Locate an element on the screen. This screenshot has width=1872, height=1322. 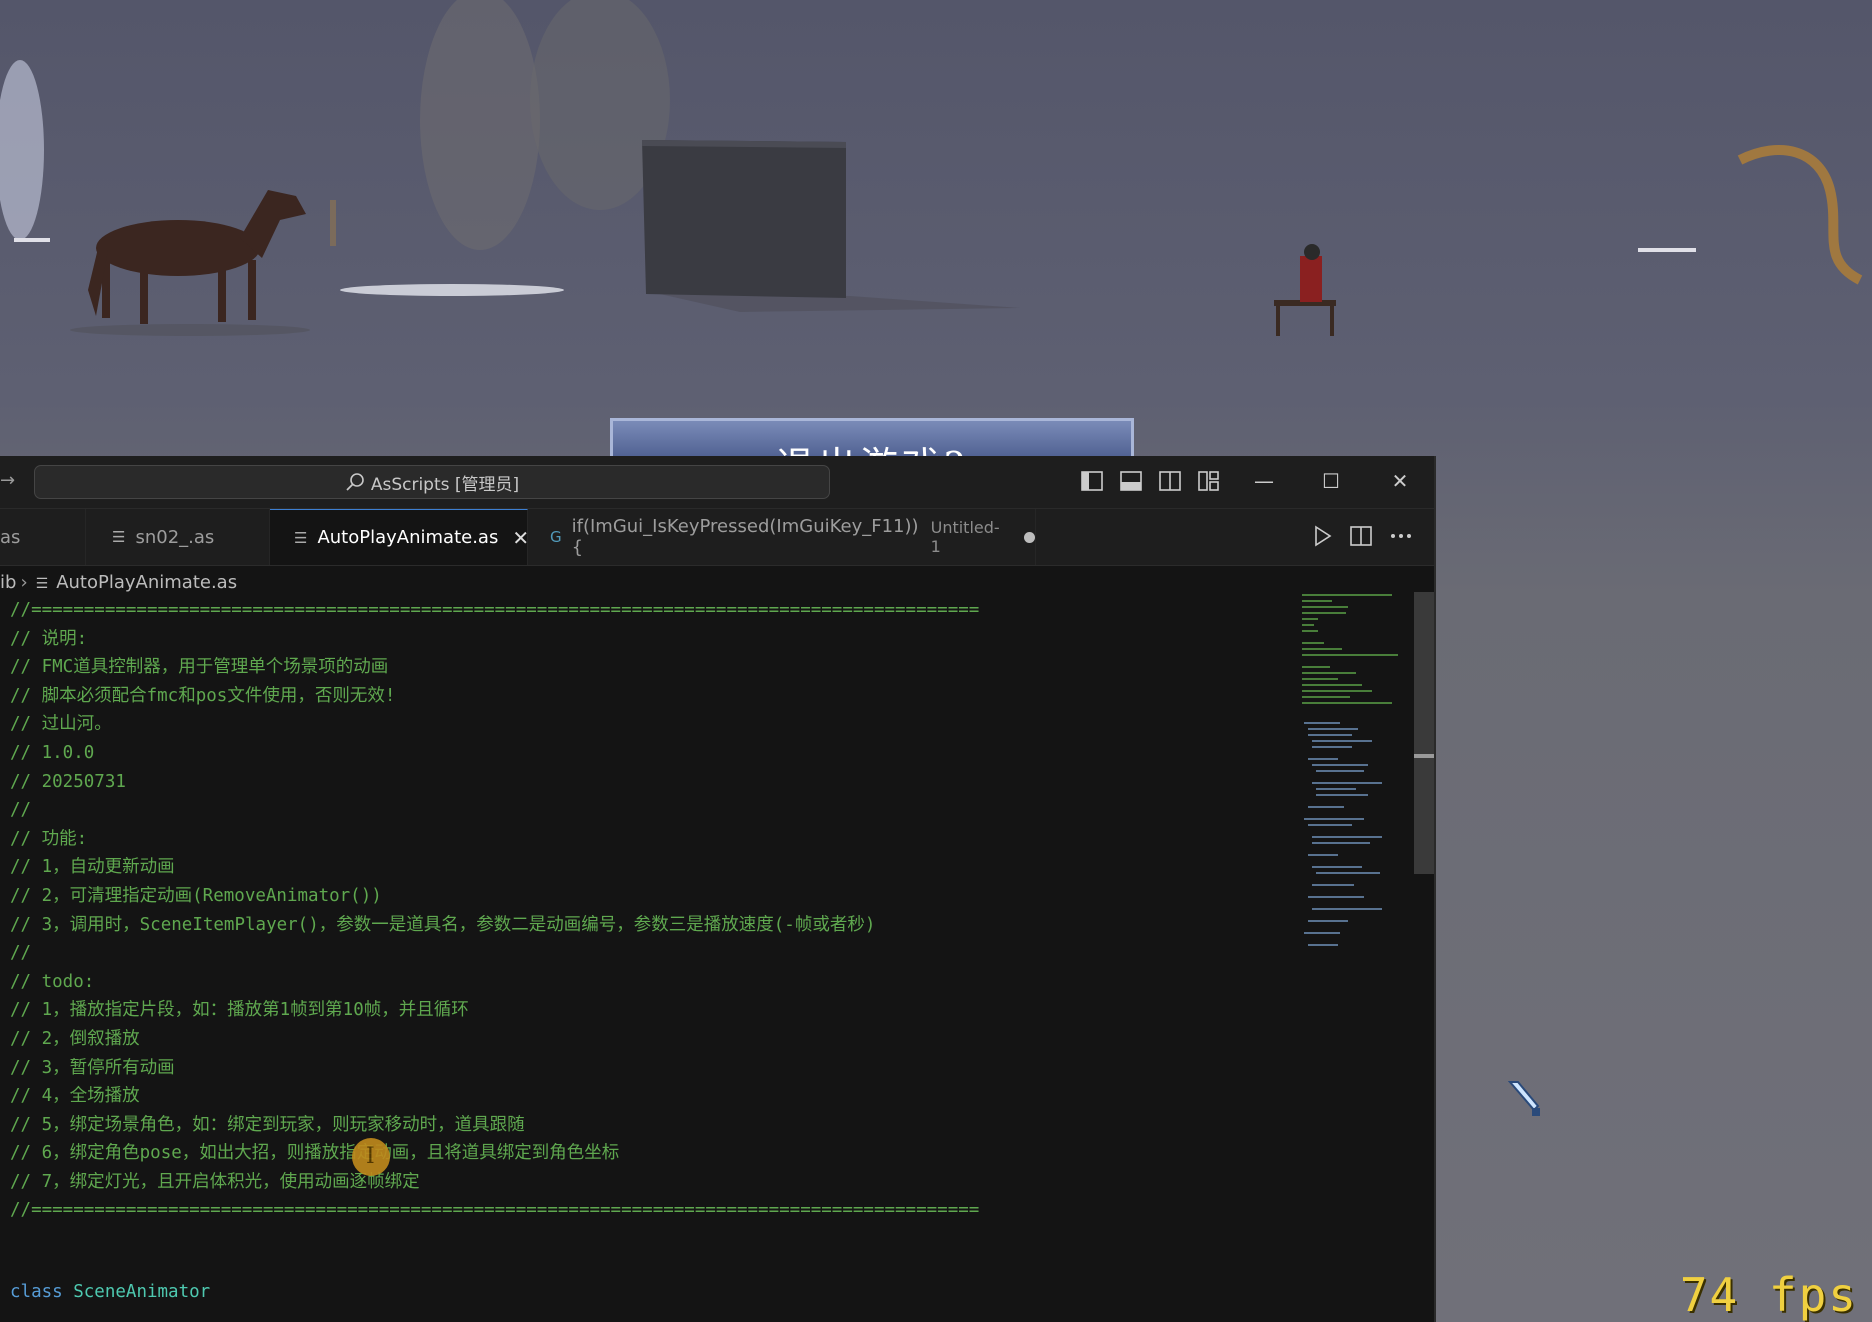
toggle-primary-sidebar-icon is located at coordinates (1092, 481).